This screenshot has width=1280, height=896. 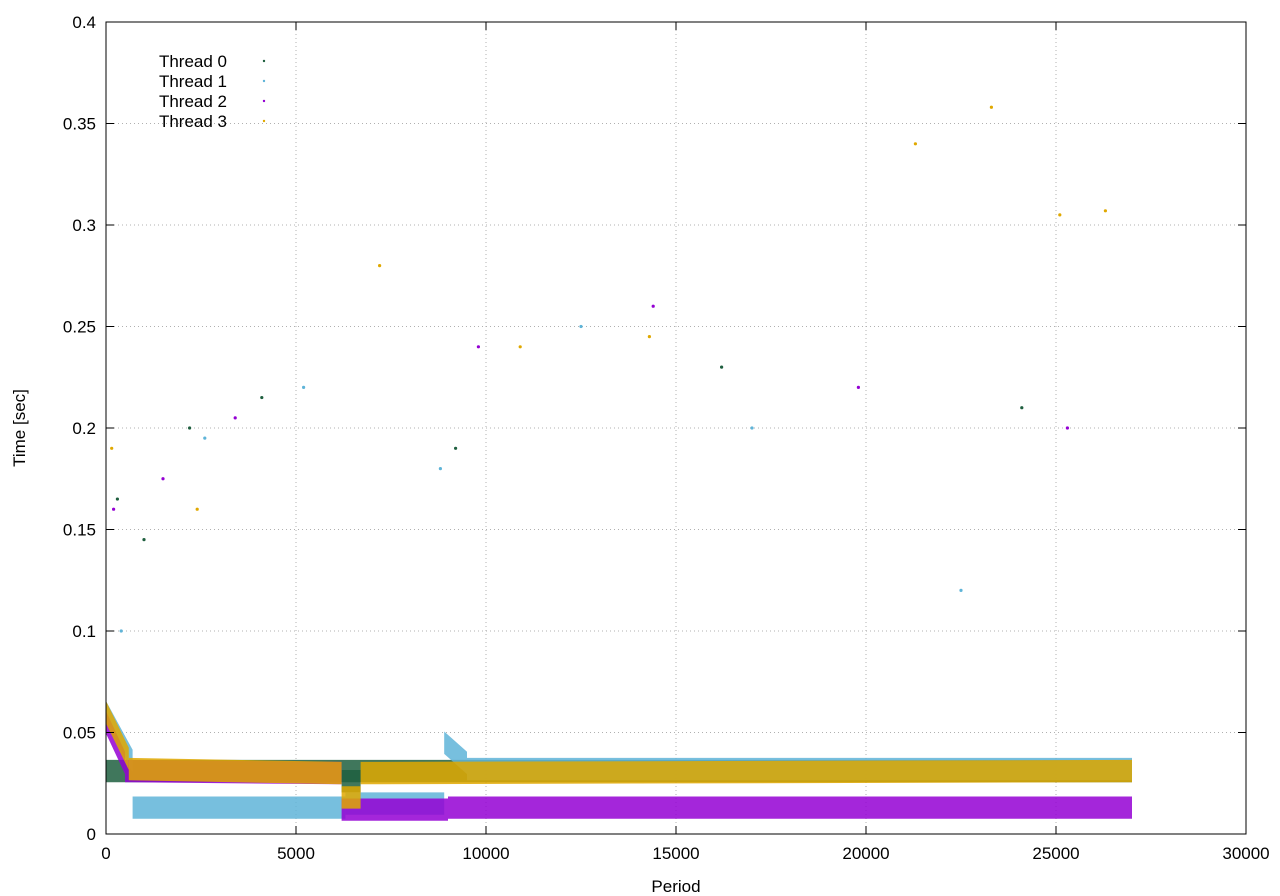 What do you see at coordinates (84, 631) in the screenshot?
I see `y-tick-label: 0.1` at bounding box center [84, 631].